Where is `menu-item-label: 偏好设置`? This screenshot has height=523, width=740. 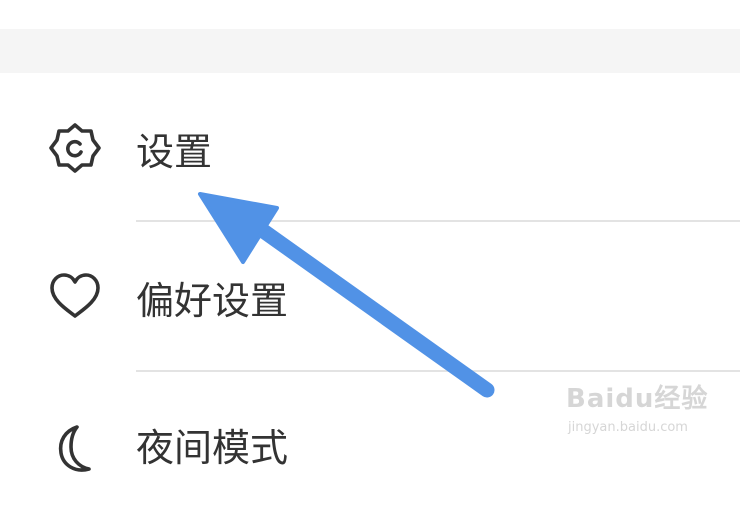 menu-item-label: 偏好设置 is located at coordinates (212, 301).